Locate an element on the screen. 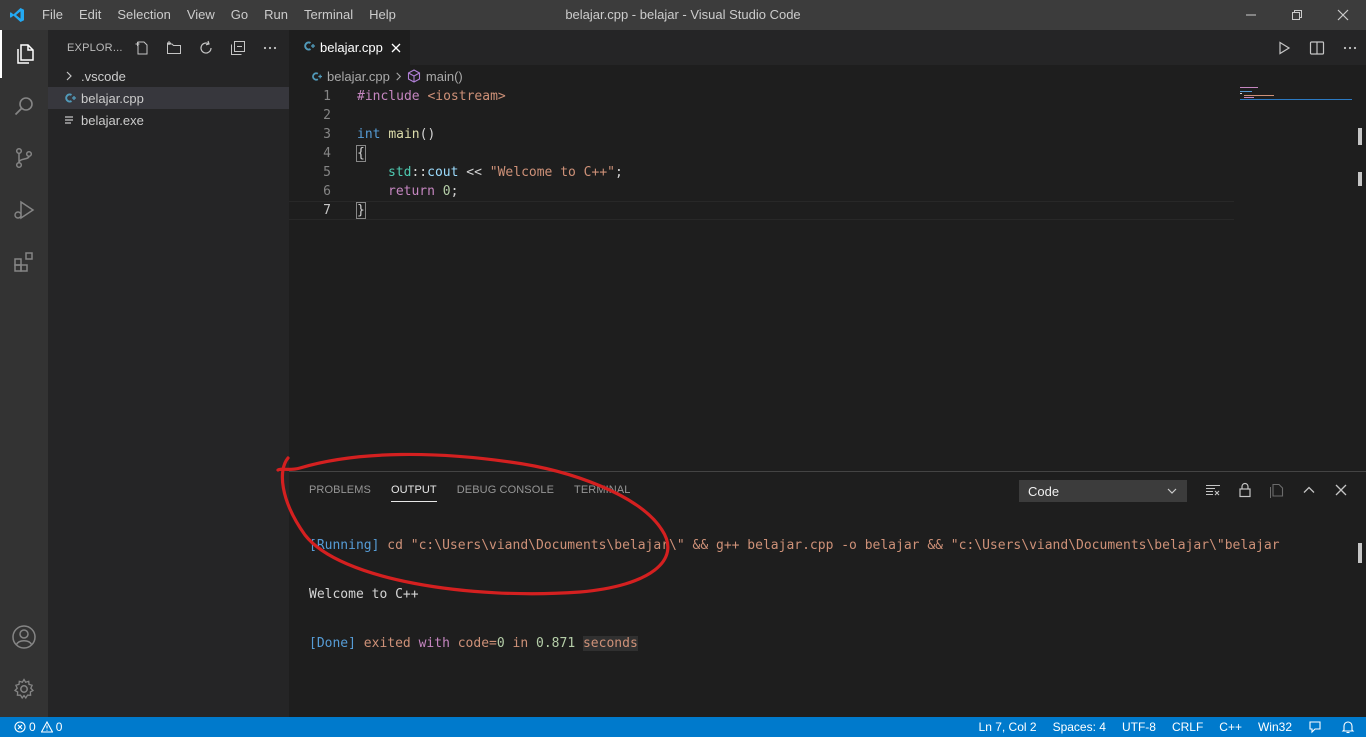 The image size is (1366, 737). close-window-button is located at coordinates (1343, 15).